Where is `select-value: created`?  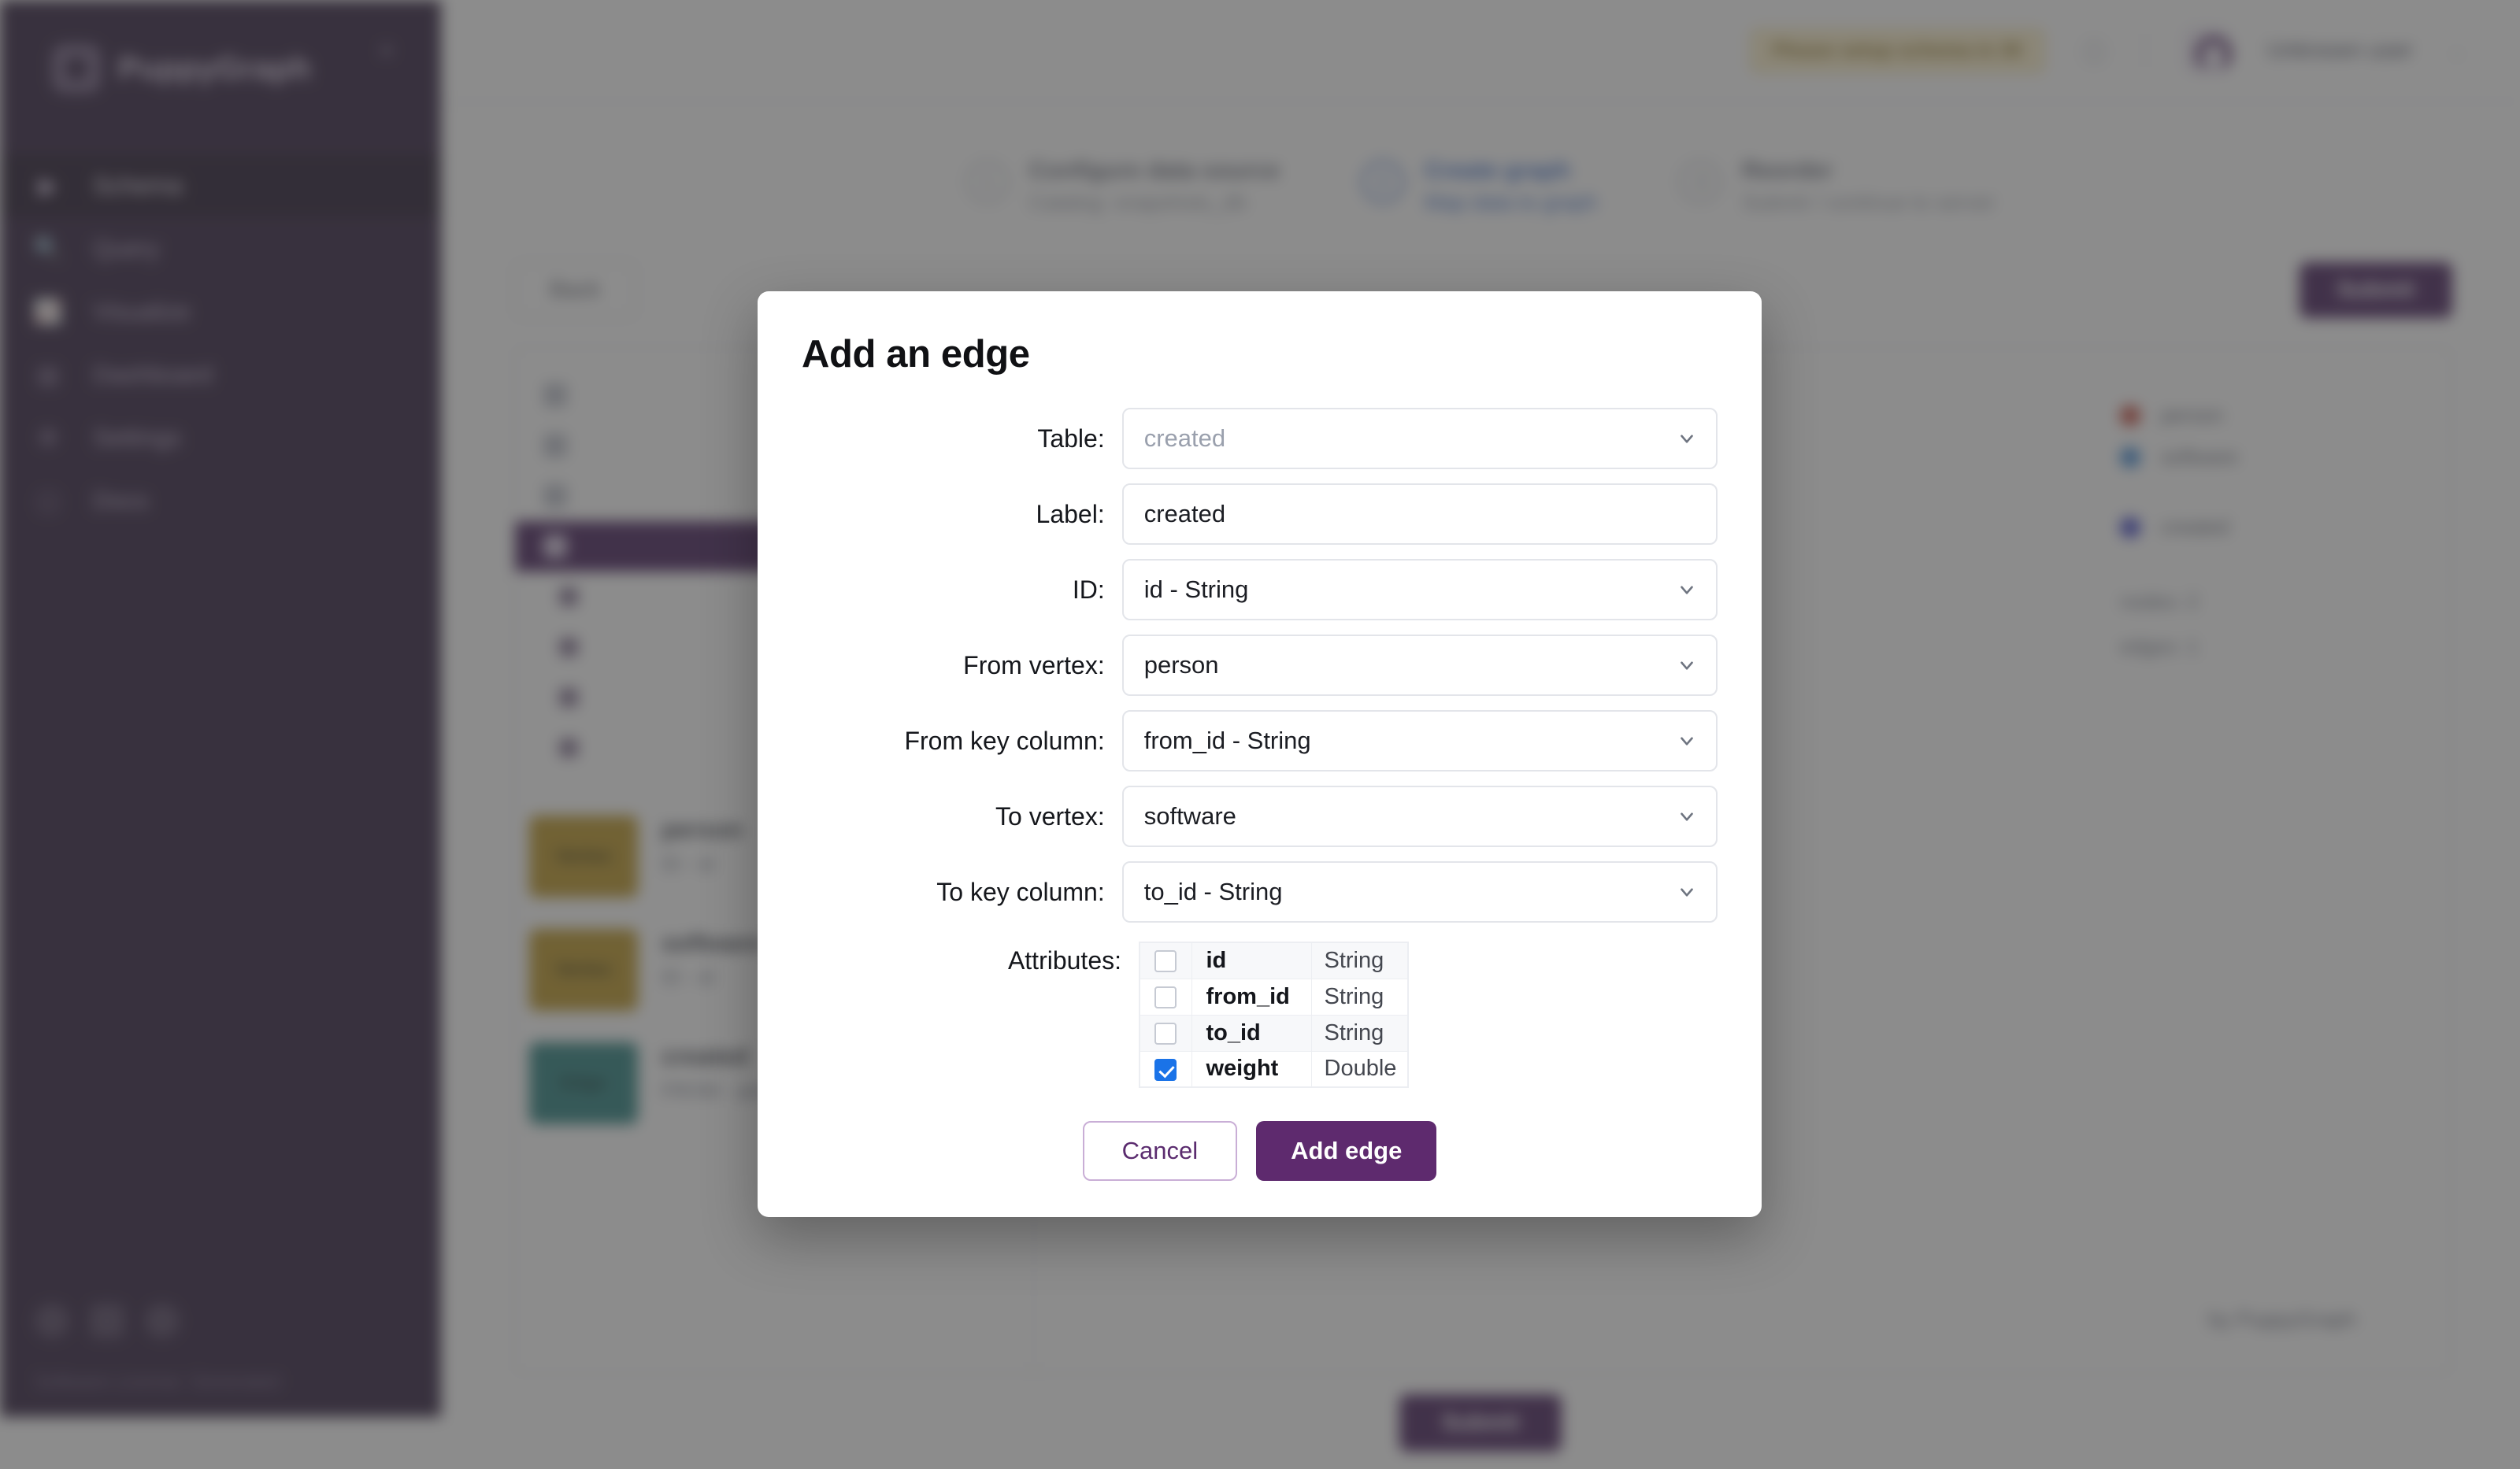
select-value: created is located at coordinates (1184, 438).